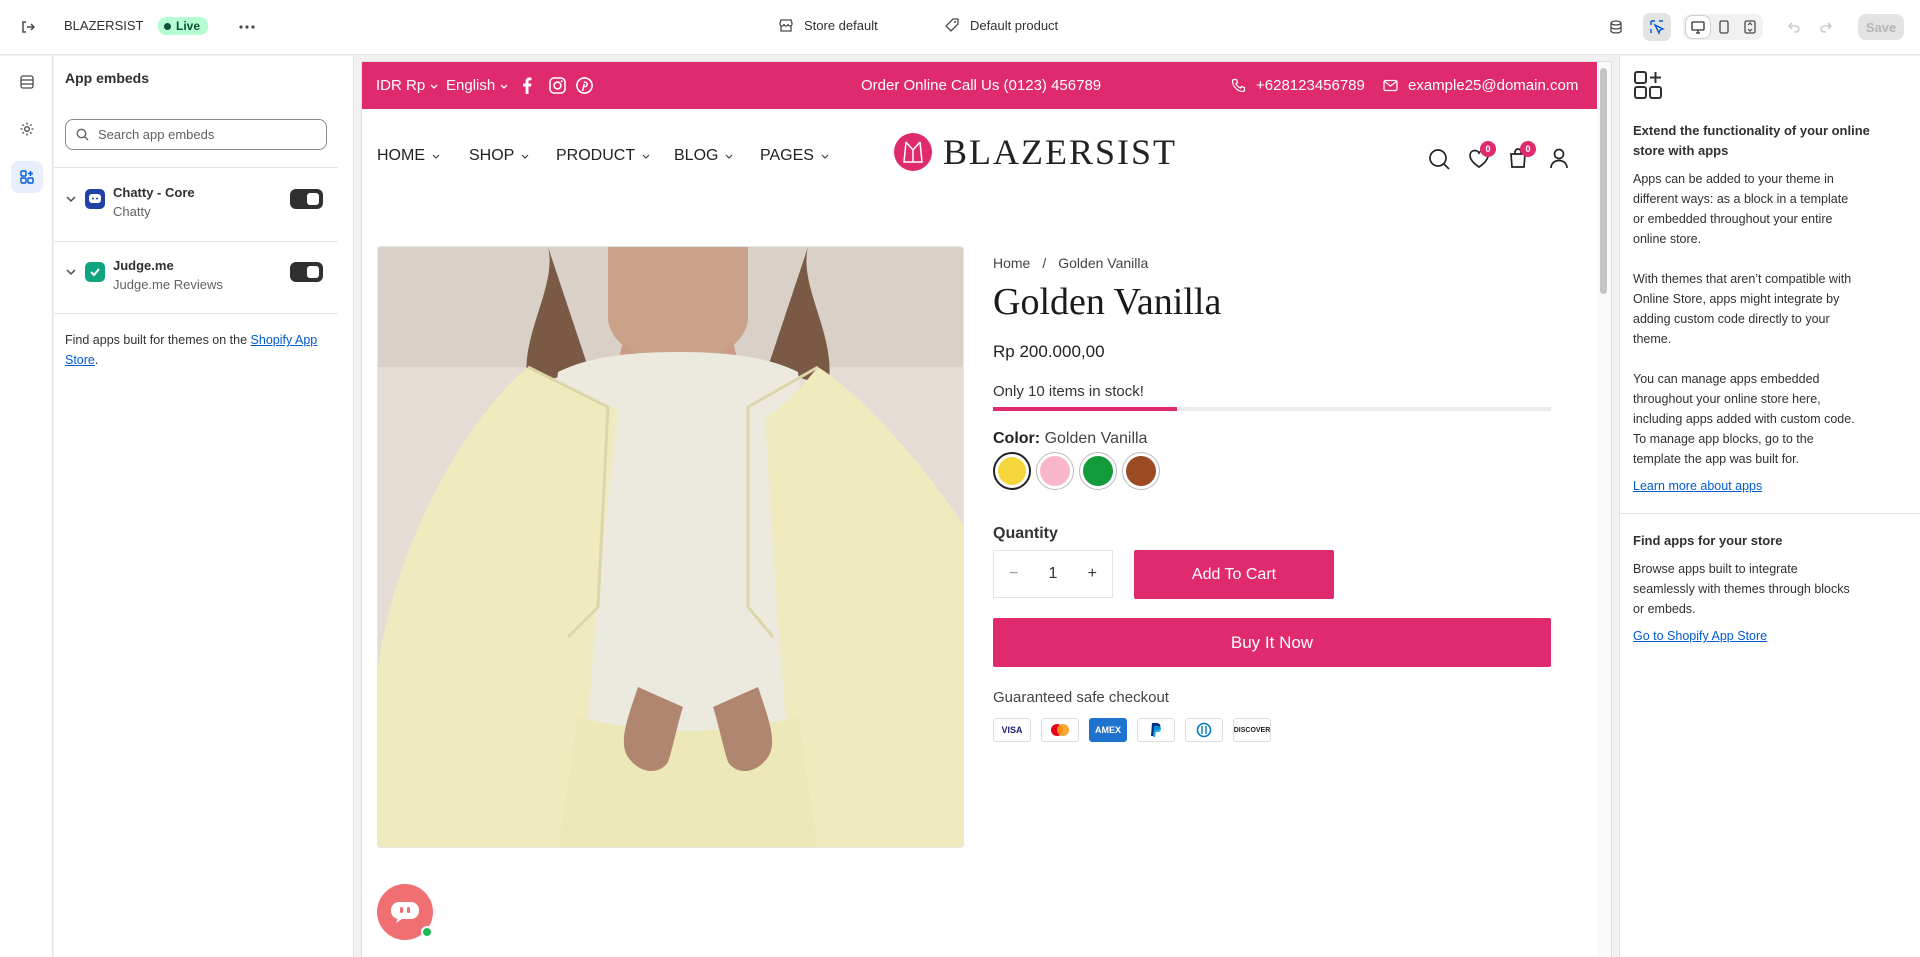  What do you see at coordinates (787, 155) in the screenshot?
I see `menu-label: PAGES` at bounding box center [787, 155].